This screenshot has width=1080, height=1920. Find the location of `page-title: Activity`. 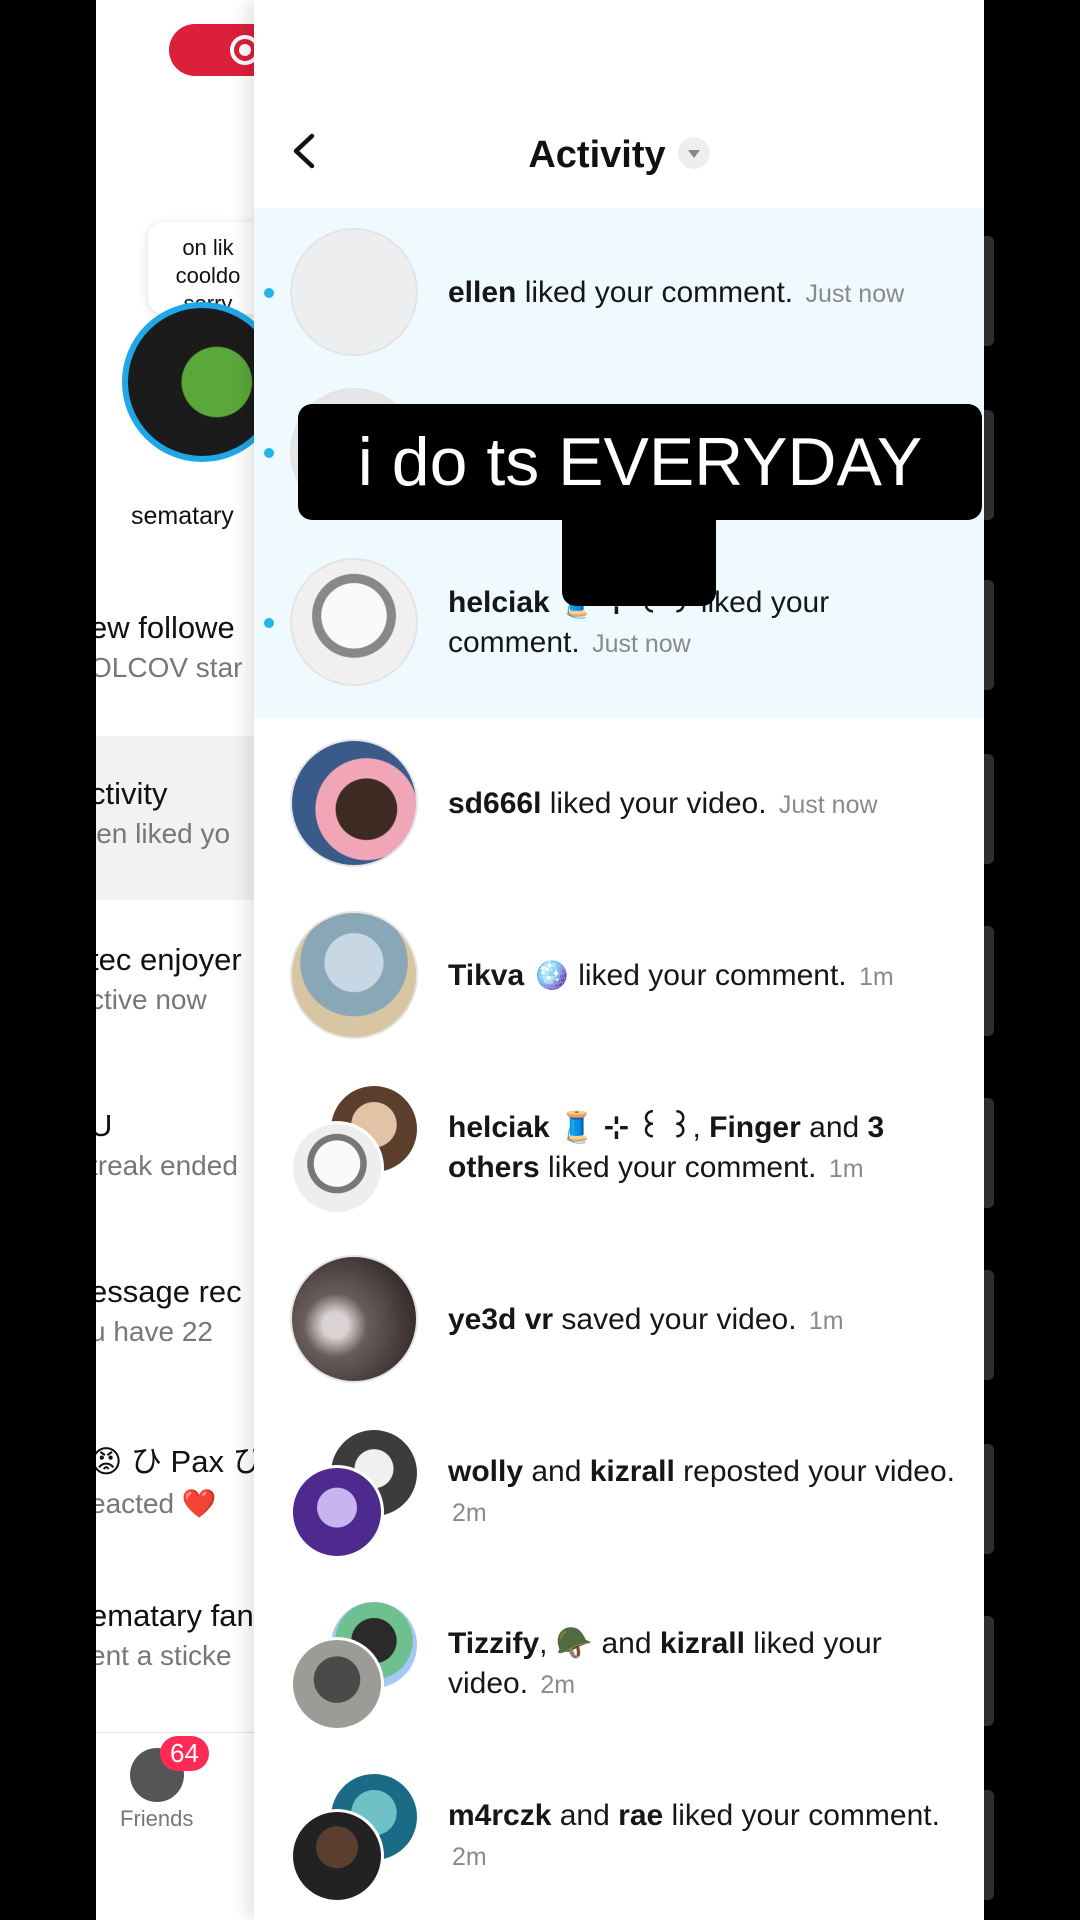

page-title: Activity is located at coordinates (597, 155).